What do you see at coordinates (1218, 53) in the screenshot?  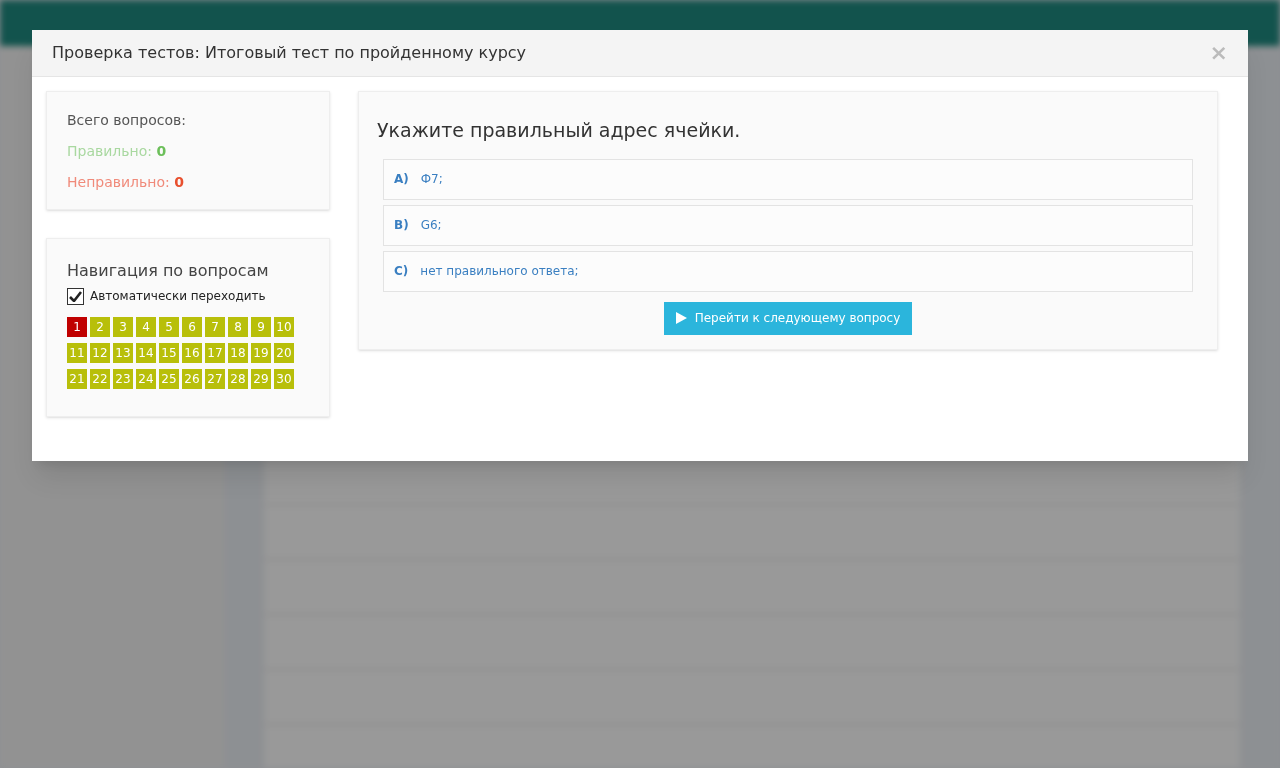 I see `close-button: ×` at bounding box center [1218, 53].